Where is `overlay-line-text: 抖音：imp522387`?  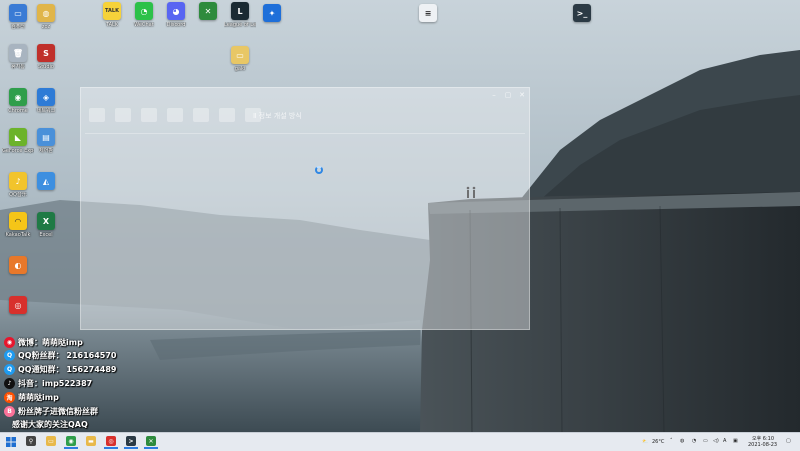
overlay-line-text: 抖音：imp522387 is located at coordinates (55, 383).